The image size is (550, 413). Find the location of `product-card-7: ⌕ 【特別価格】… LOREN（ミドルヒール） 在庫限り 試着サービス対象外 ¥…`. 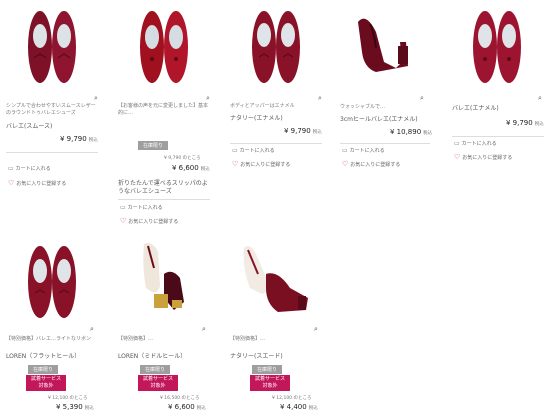

product-card-7: ⌕ 【特別価格】… LOREN（ミドルヒール） 在庫限り 試着サービス対象外 ¥… is located at coordinates (164, 325).